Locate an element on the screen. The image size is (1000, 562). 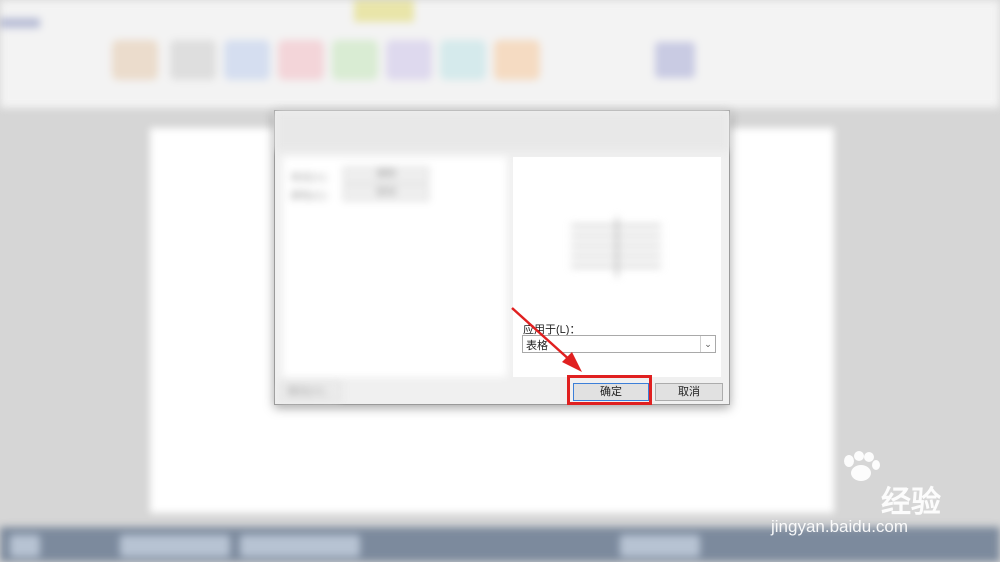
annotation-arrow-icon is located at coordinates (546, 339).